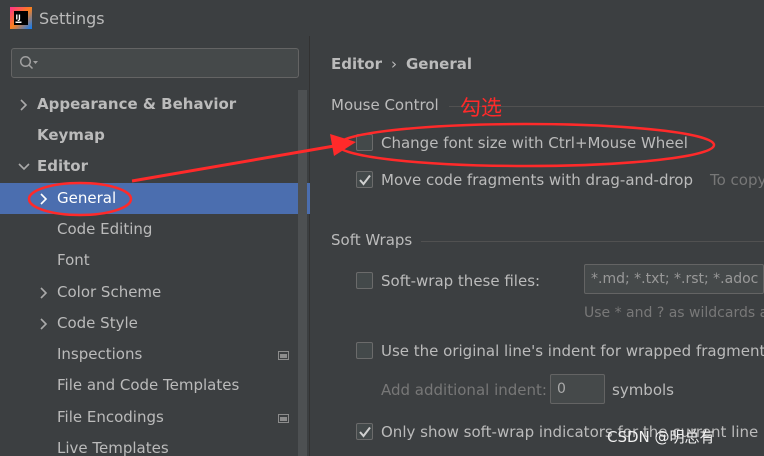  Describe the element at coordinates (364, 280) in the screenshot. I see `soft-wrap-files-checkbox` at that location.